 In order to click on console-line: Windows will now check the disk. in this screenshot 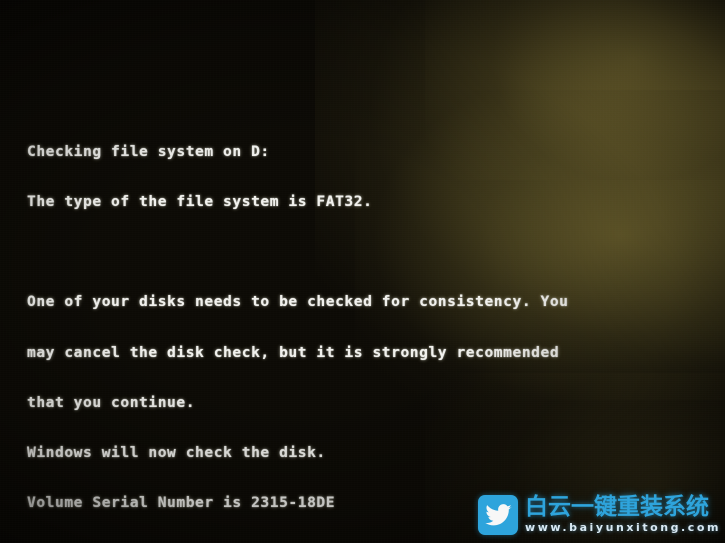, I will do `click(176, 452)`.